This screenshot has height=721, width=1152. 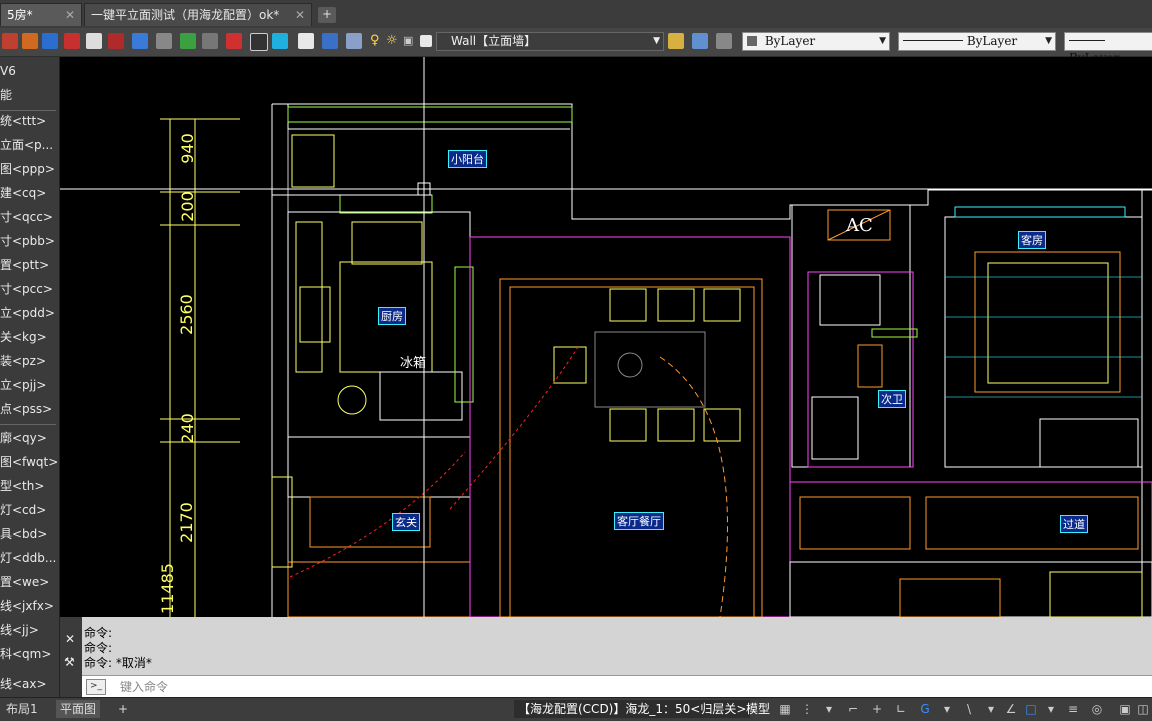 I want to click on command-input: >_ 键入命令, so click(x=617, y=686).